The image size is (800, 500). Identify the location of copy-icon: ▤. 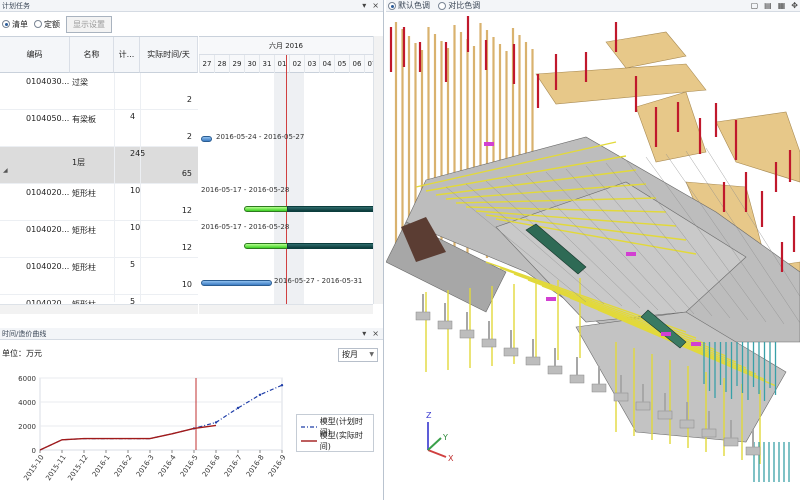
(768, 5).